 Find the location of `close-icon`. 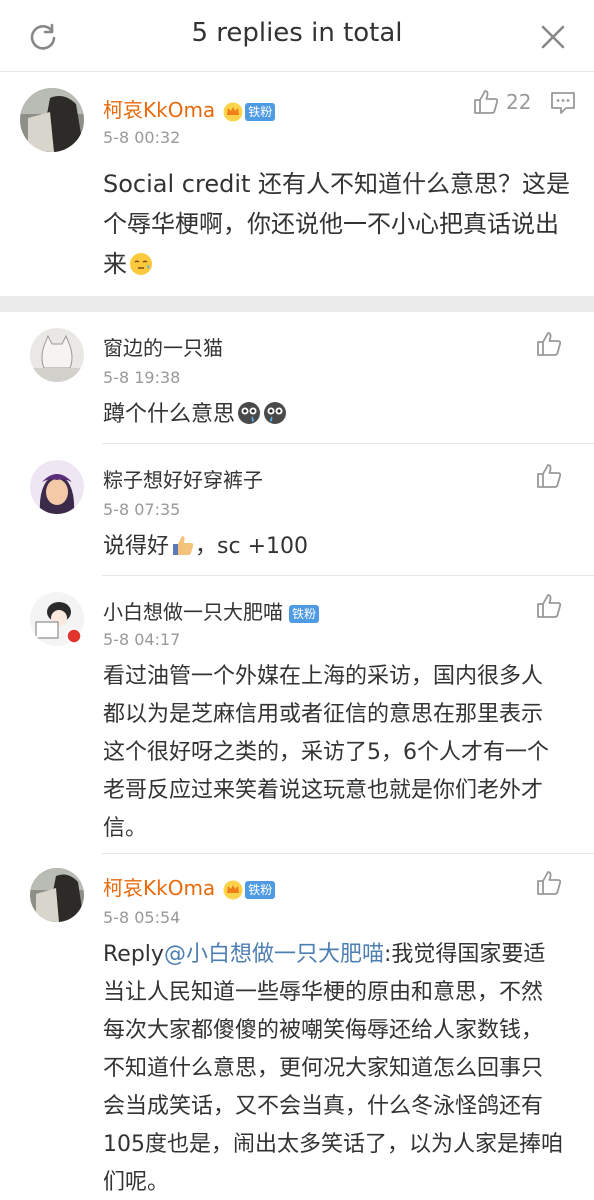

close-icon is located at coordinates (553, 37).